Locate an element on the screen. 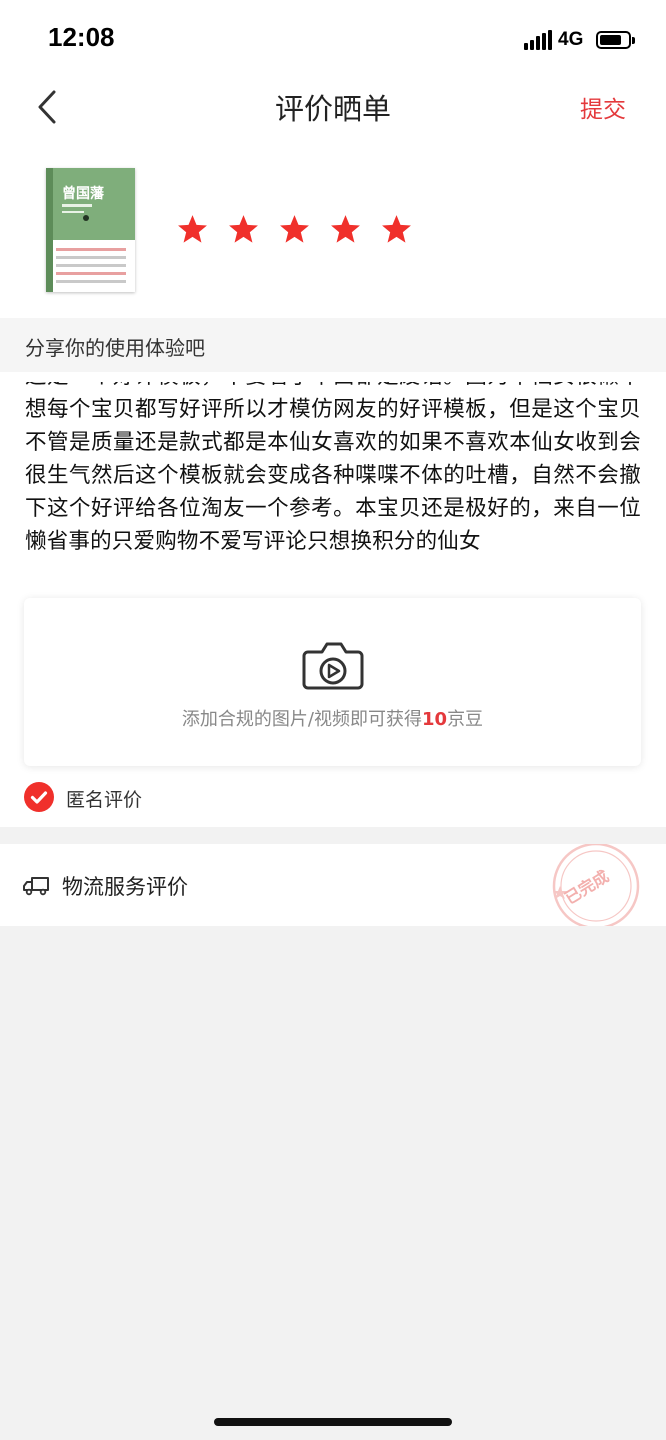  signal-icon is located at coordinates (538, 40).